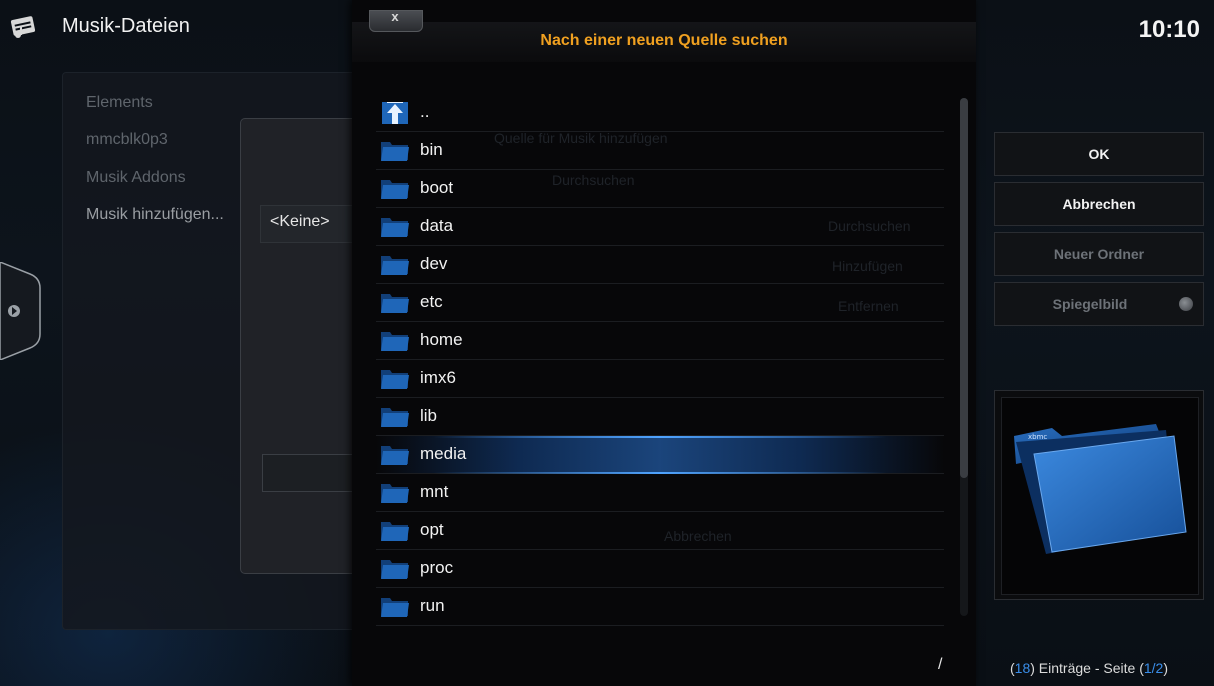 The height and width of the screenshot is (686, 1214). What do you see at coordinates (660, 379) in the screenshot?
I see `file-list-item: imx6` at bounding box center [660, 379].